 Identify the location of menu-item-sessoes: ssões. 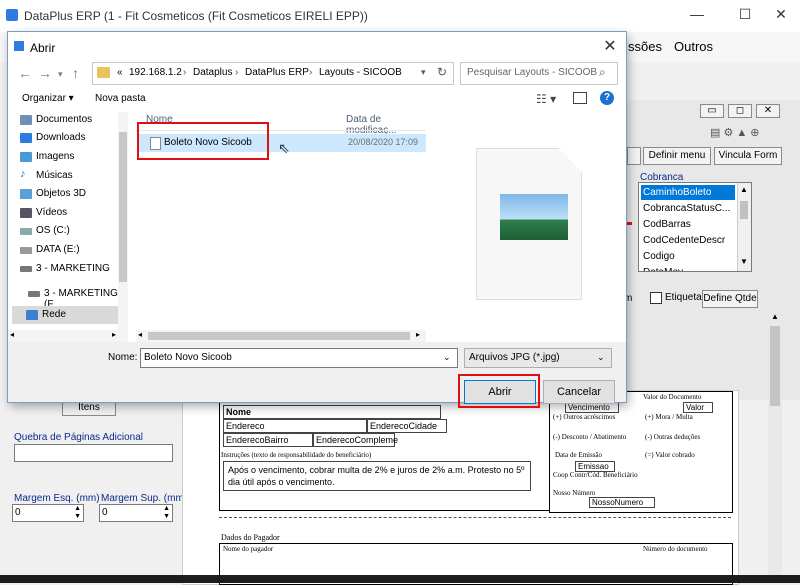
(645, 46).